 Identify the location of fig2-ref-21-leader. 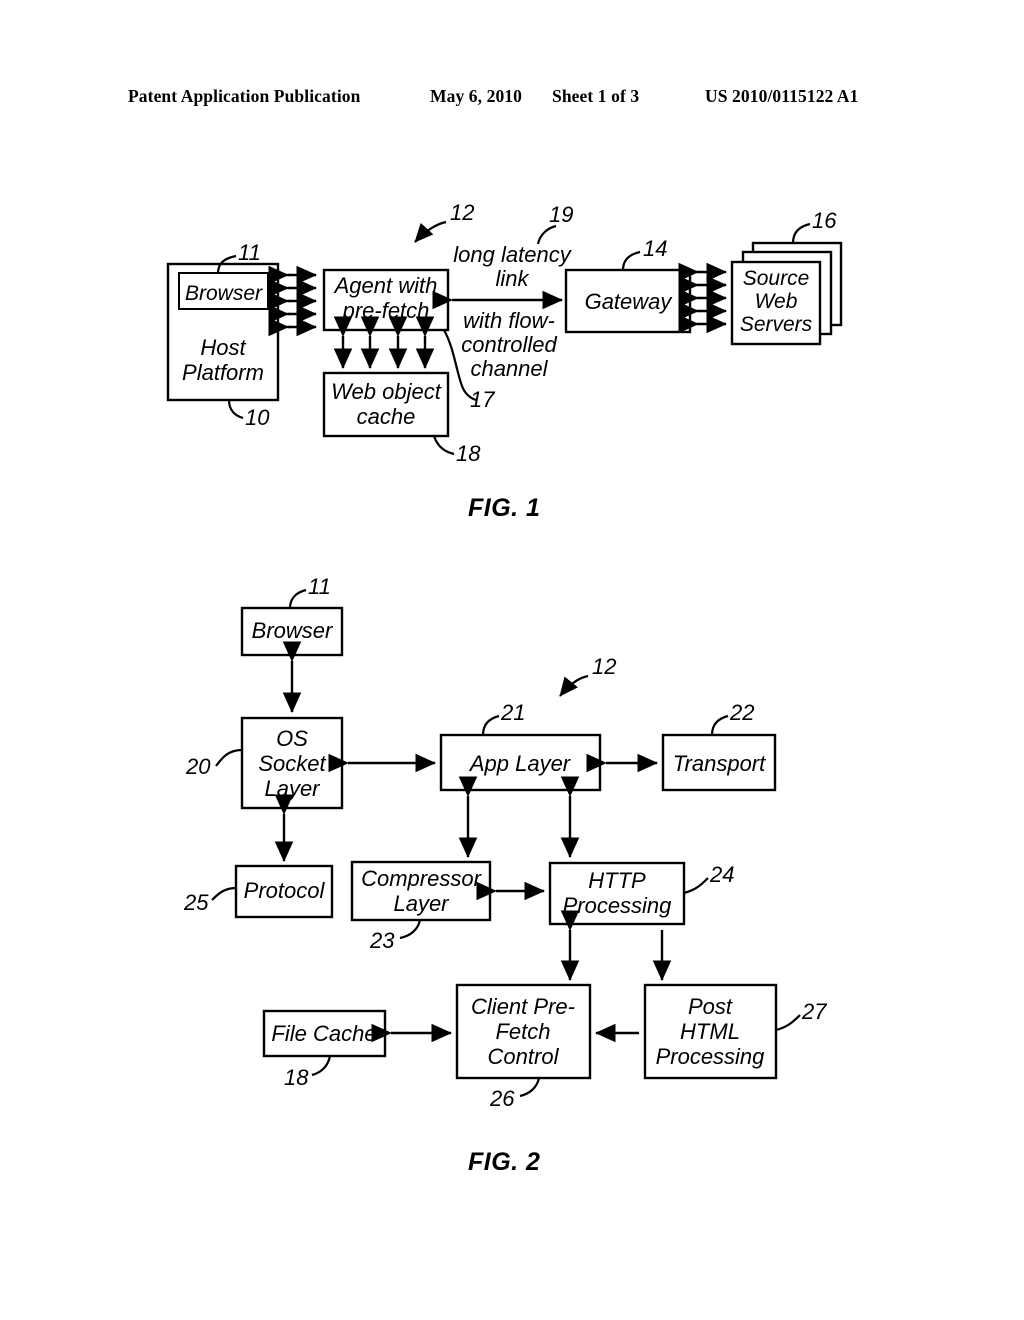
(490, 725).